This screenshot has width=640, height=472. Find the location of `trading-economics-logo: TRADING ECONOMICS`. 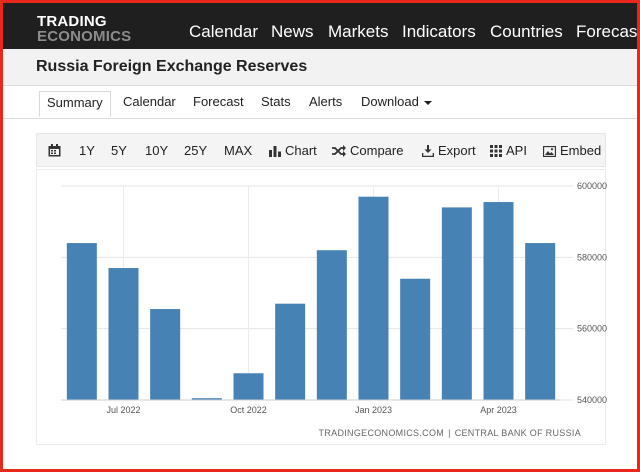

trading-economics-logo: TRADING ECONOMICS is located at coordinates (92, 29).